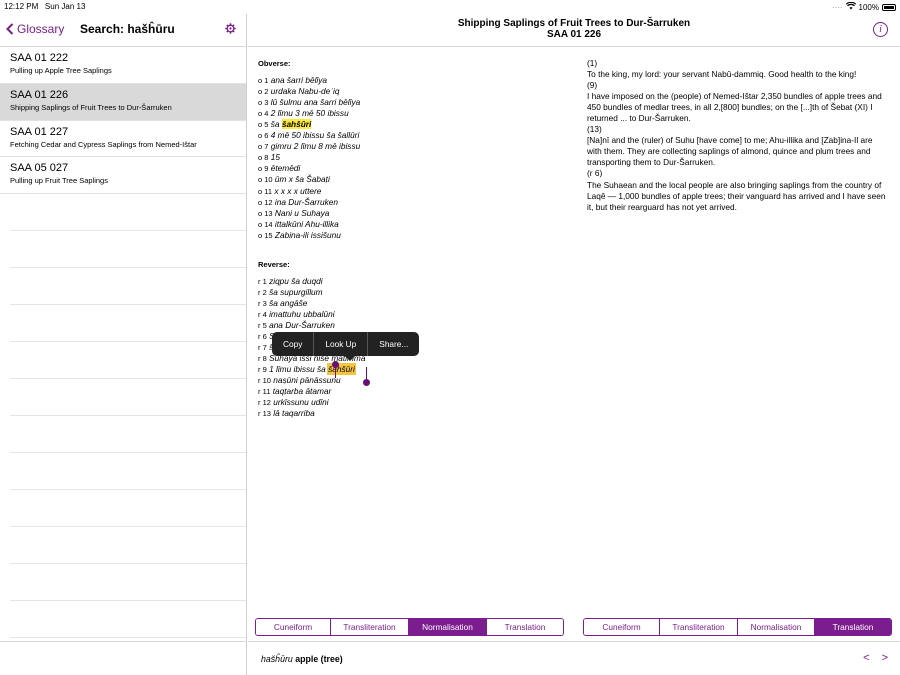 The image size is (900, 675). What do you see at coordinates (306, 380) in the screenshot?
I see `line-text: naṣūni pānāssunu` at bounding box center [306, 380].